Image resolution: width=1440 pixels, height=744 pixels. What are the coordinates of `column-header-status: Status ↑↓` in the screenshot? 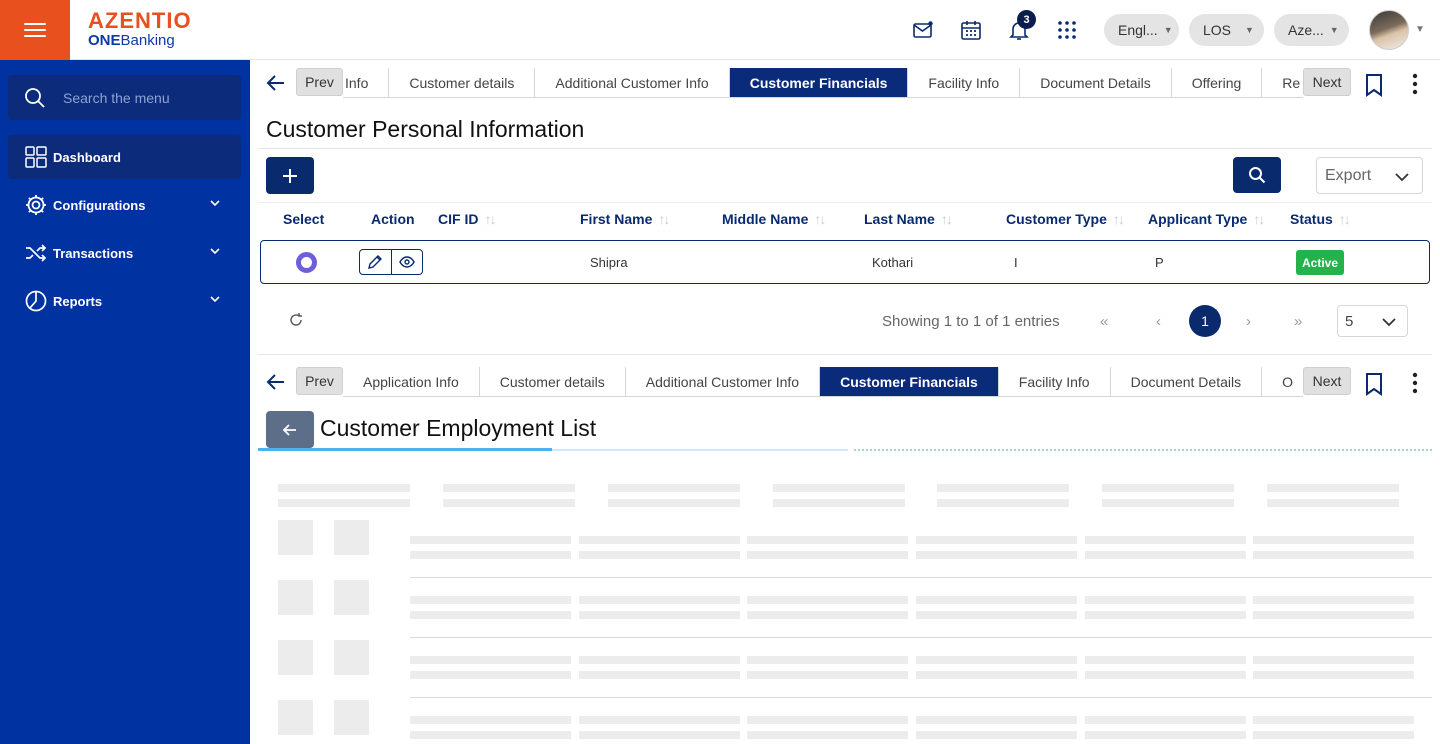 It's located at (1320, 219).